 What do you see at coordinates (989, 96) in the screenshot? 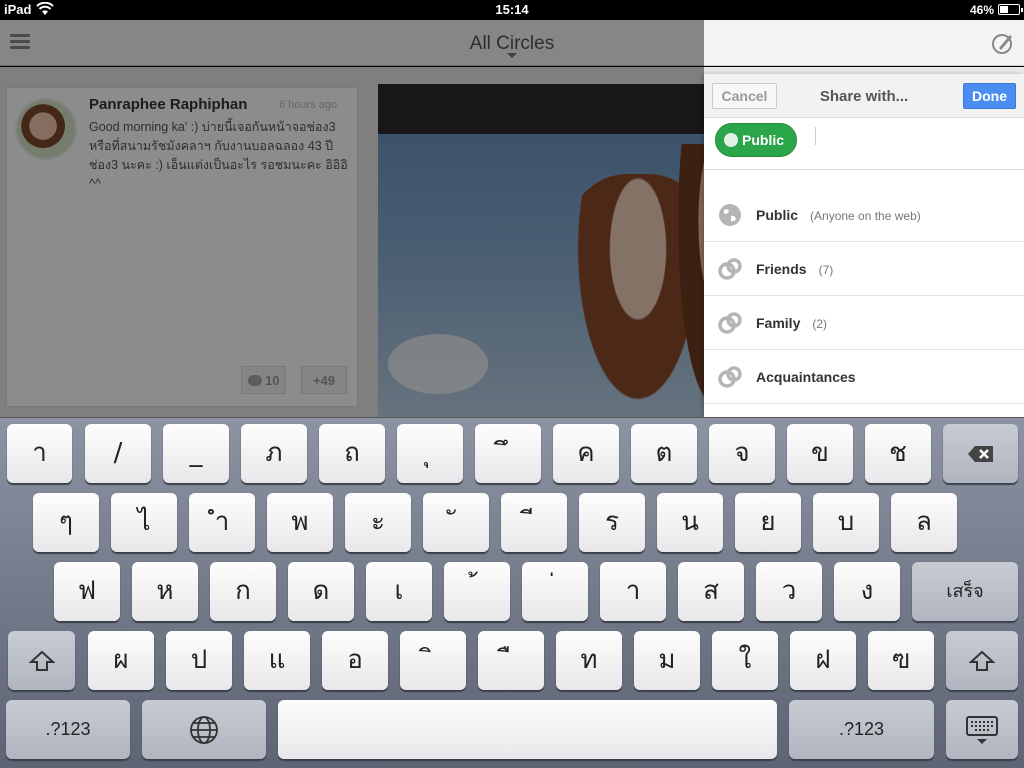
I see `done-button: Done` at bounding box center [989, 96].